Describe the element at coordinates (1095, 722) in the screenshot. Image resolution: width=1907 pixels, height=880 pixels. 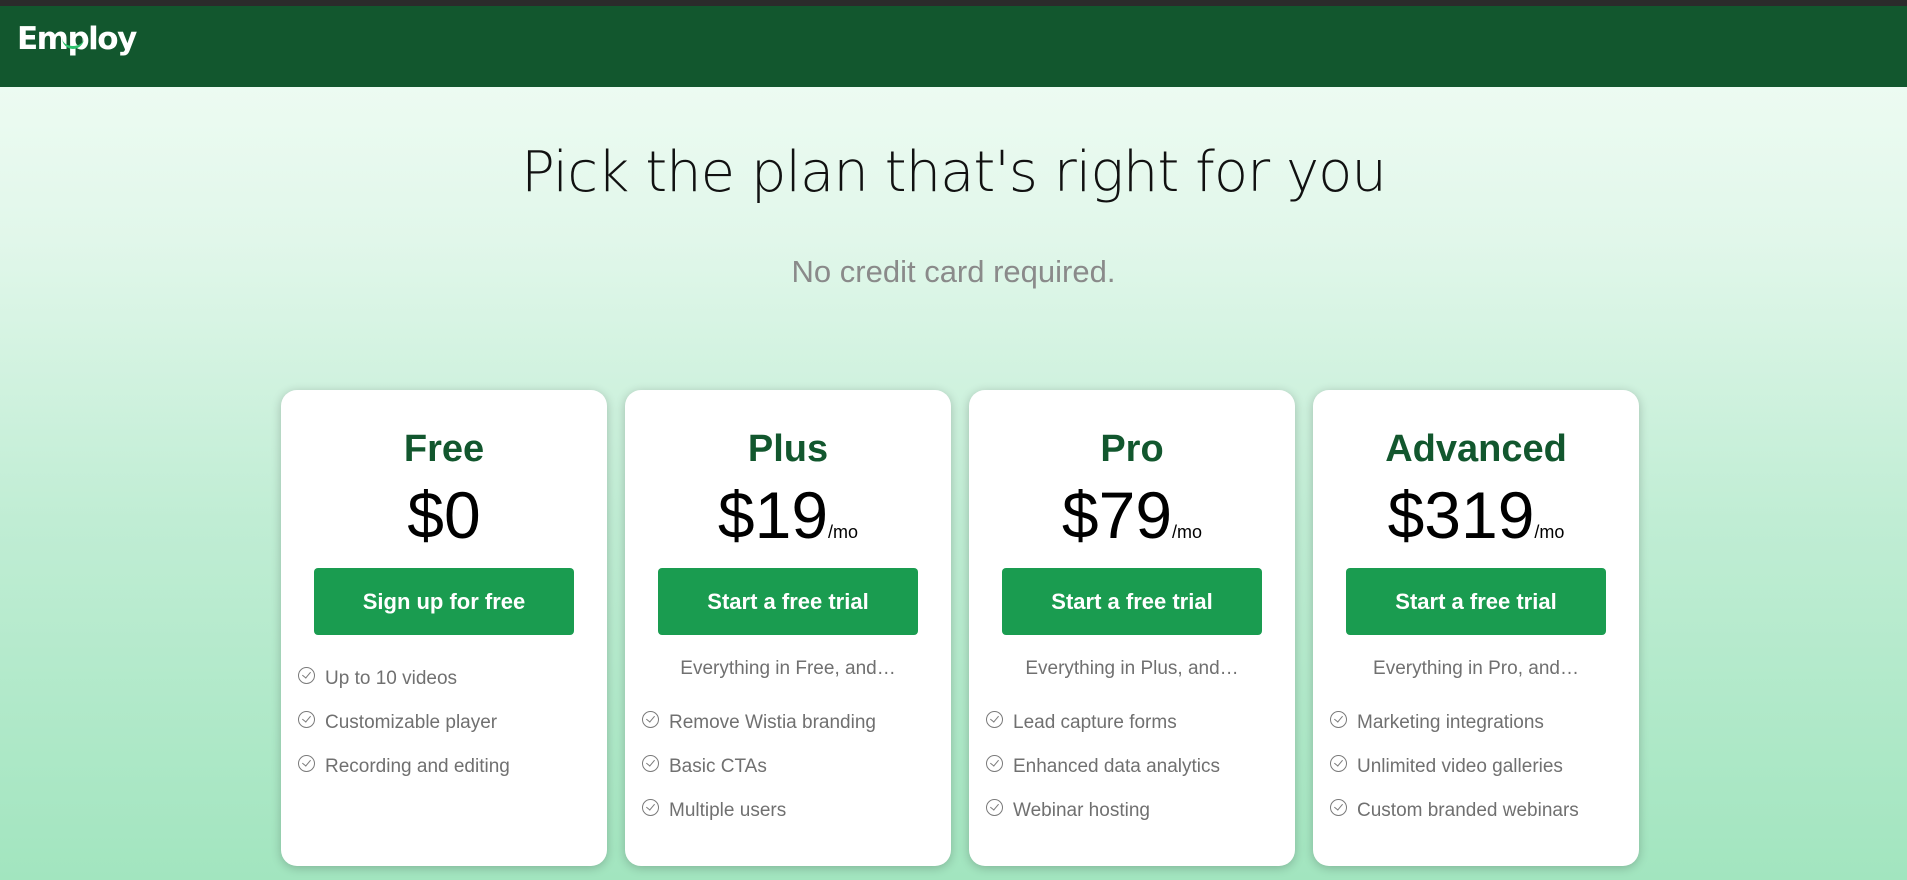
I see `feature-label: Lead capture forms` at that location.